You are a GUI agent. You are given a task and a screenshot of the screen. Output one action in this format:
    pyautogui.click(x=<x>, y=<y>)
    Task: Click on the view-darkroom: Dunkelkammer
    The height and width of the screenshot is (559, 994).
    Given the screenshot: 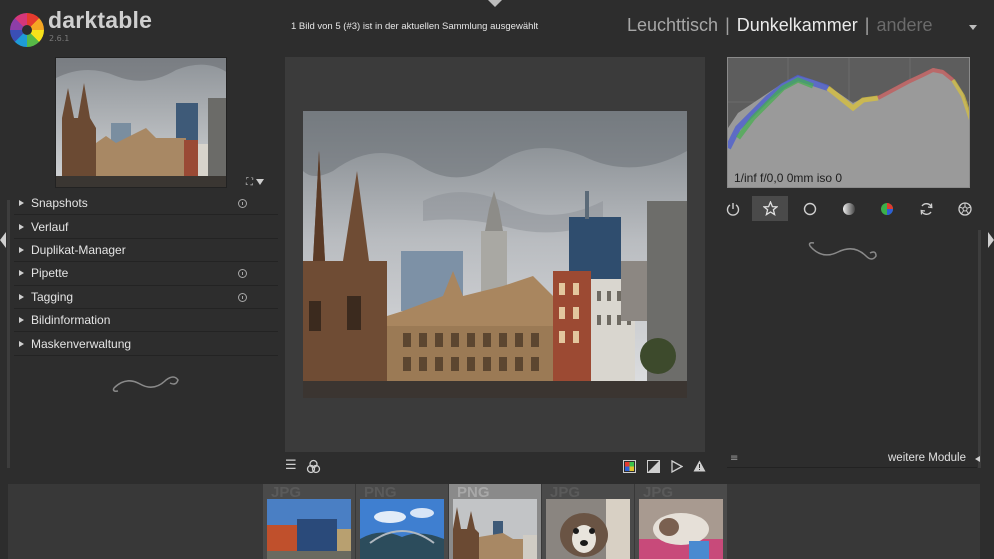 What is the action you would take?
    pyautogui.click(x=797, y=25)
    